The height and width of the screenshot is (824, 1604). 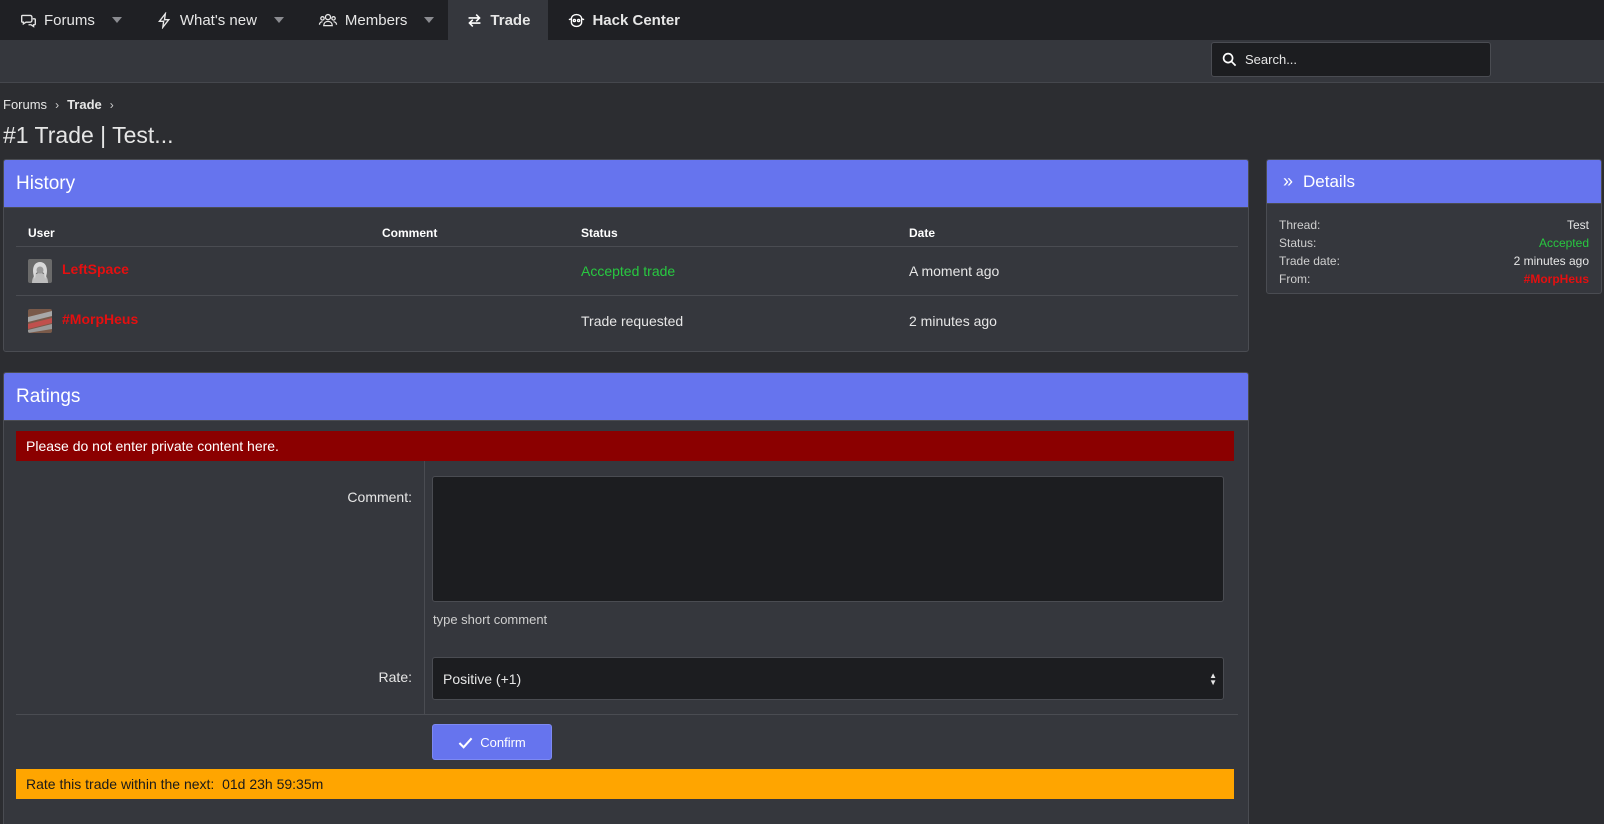 I want to click on sub-nav-bar, so click(x=802, y=61).